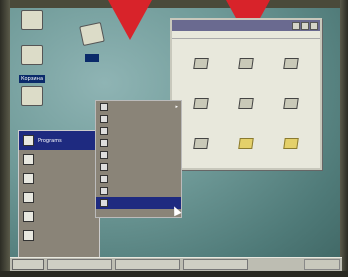  Describe the element at coordinates (296, 26) in the screenshot. I see `minimize-button` at that location.